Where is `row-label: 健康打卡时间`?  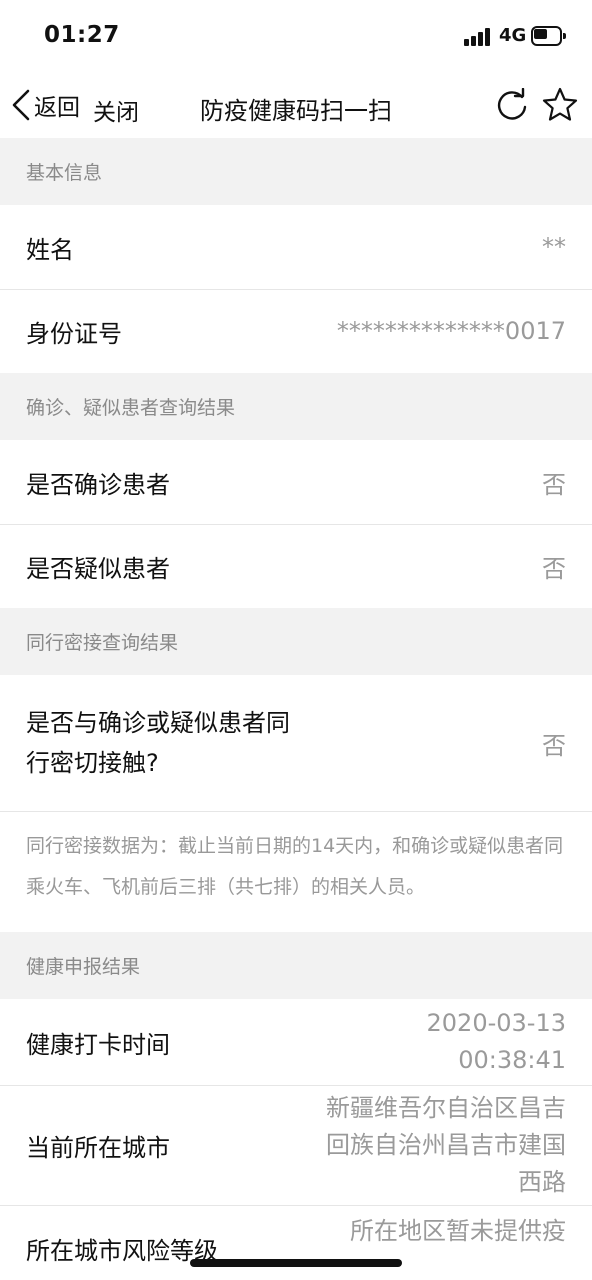
row-label: 健康打卡时间 is located at coordinates (98, 1044).